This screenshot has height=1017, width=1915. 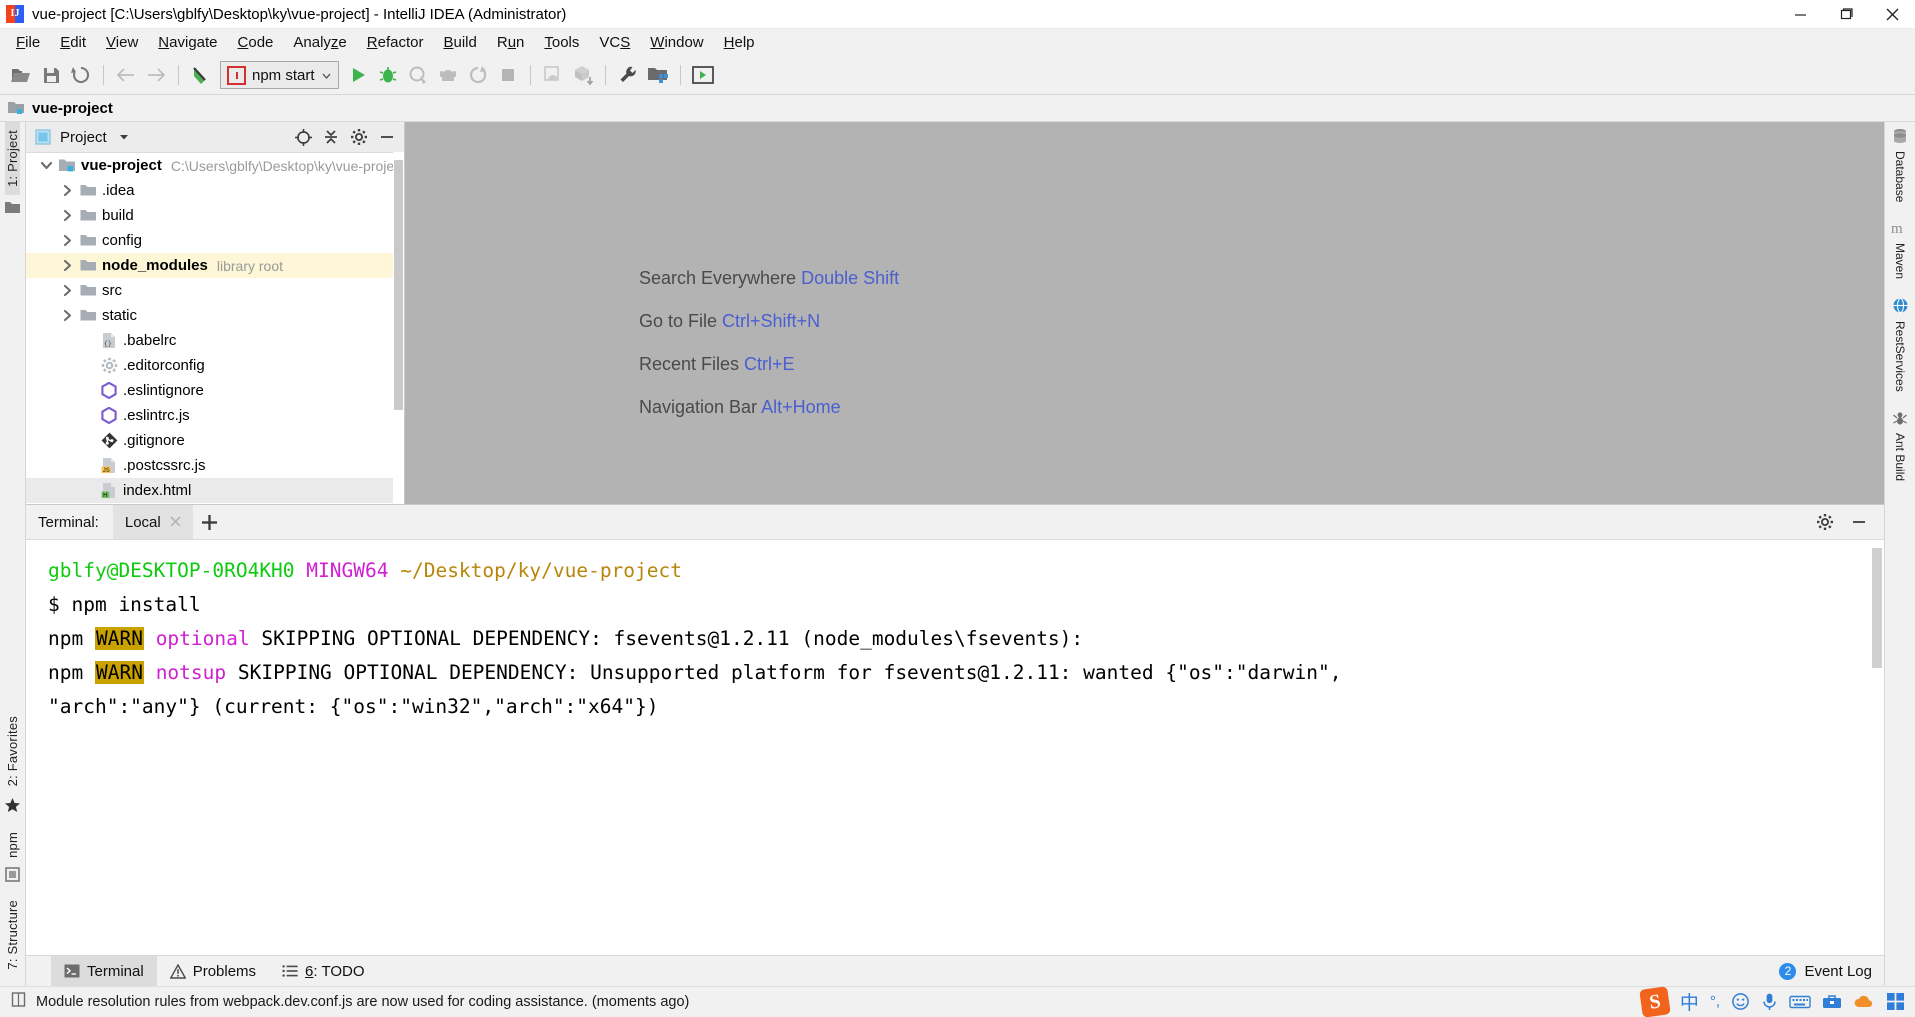 I want to click on sidebar-item-npm: npm, so click(x=12, y=845).